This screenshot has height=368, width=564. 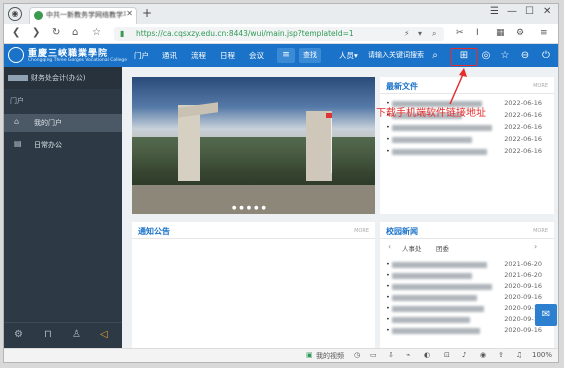 What do you see at coordinates (546, 55) in the screenshot?
I see `logout-icon: ⏻` at bounding box center [546, 55].